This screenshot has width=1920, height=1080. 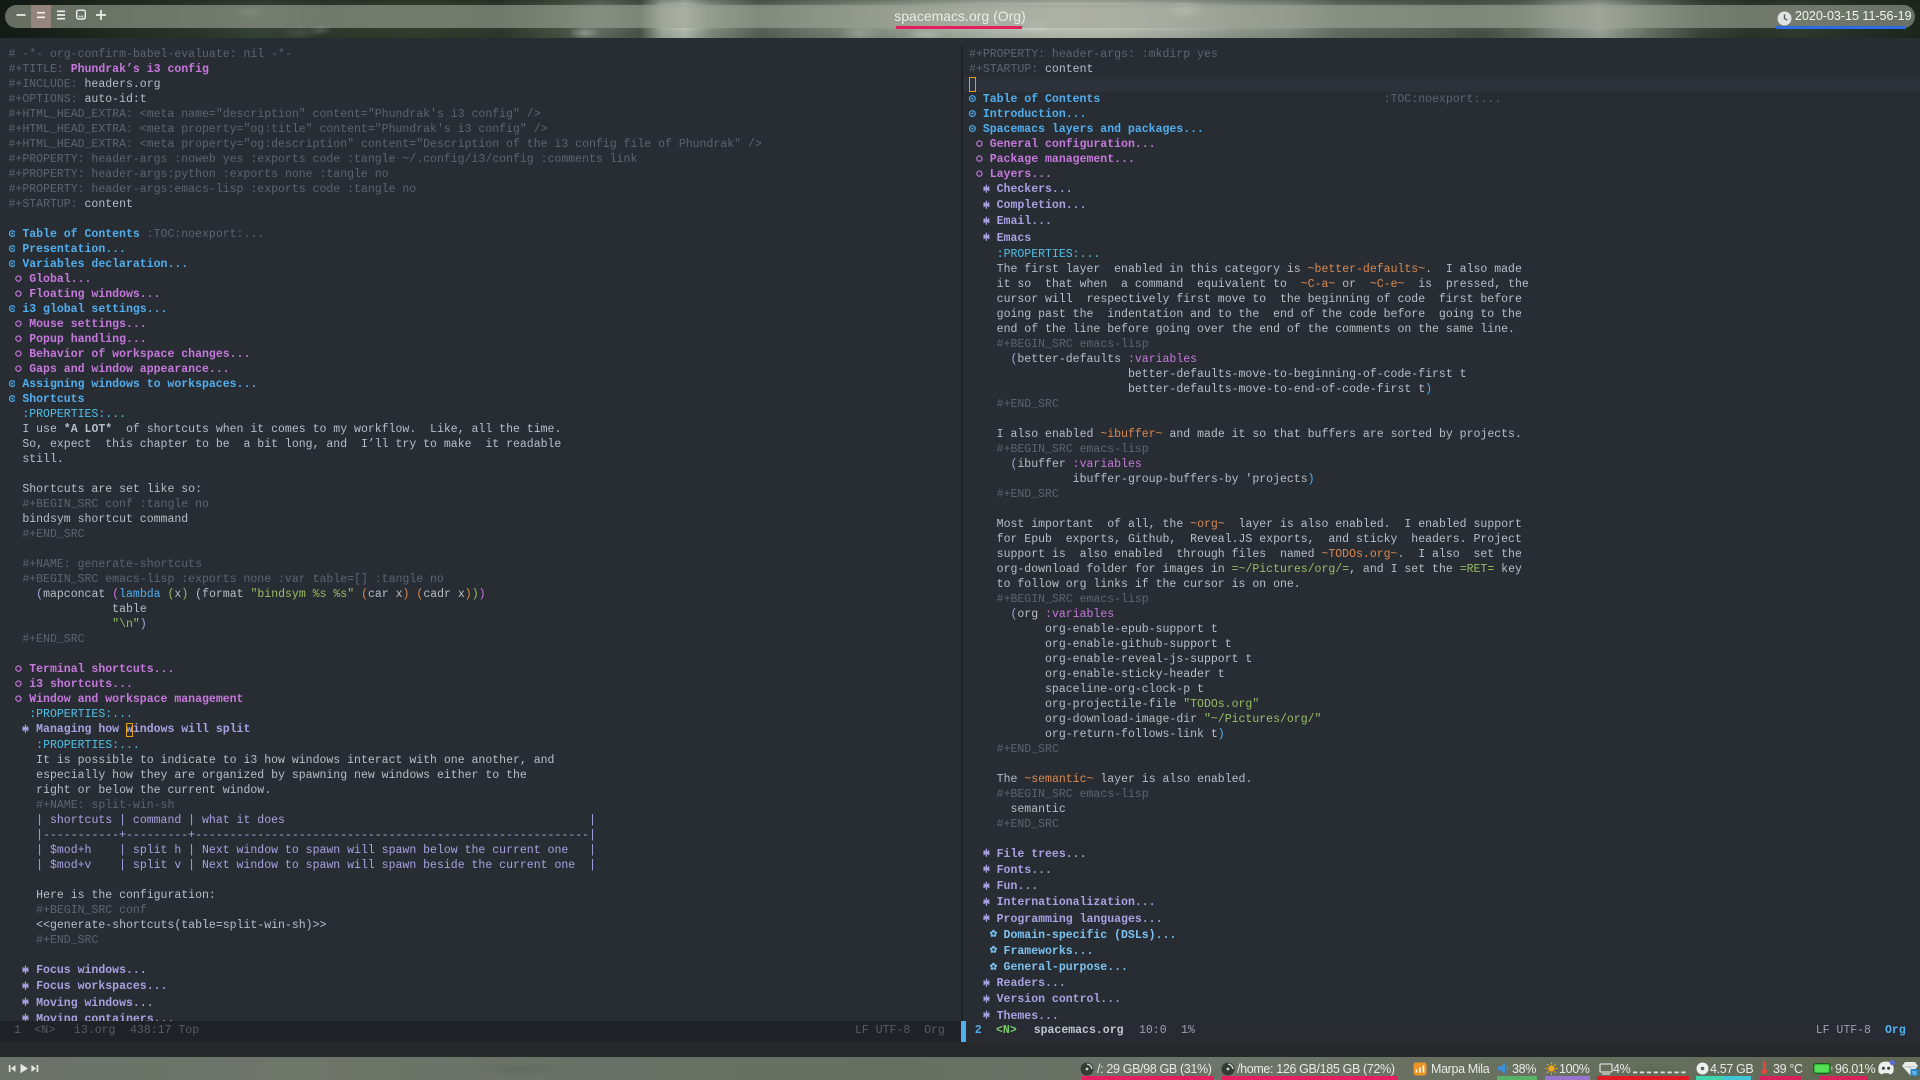 I want to click on svg-text: ts, so click(x=1914, y=1073).